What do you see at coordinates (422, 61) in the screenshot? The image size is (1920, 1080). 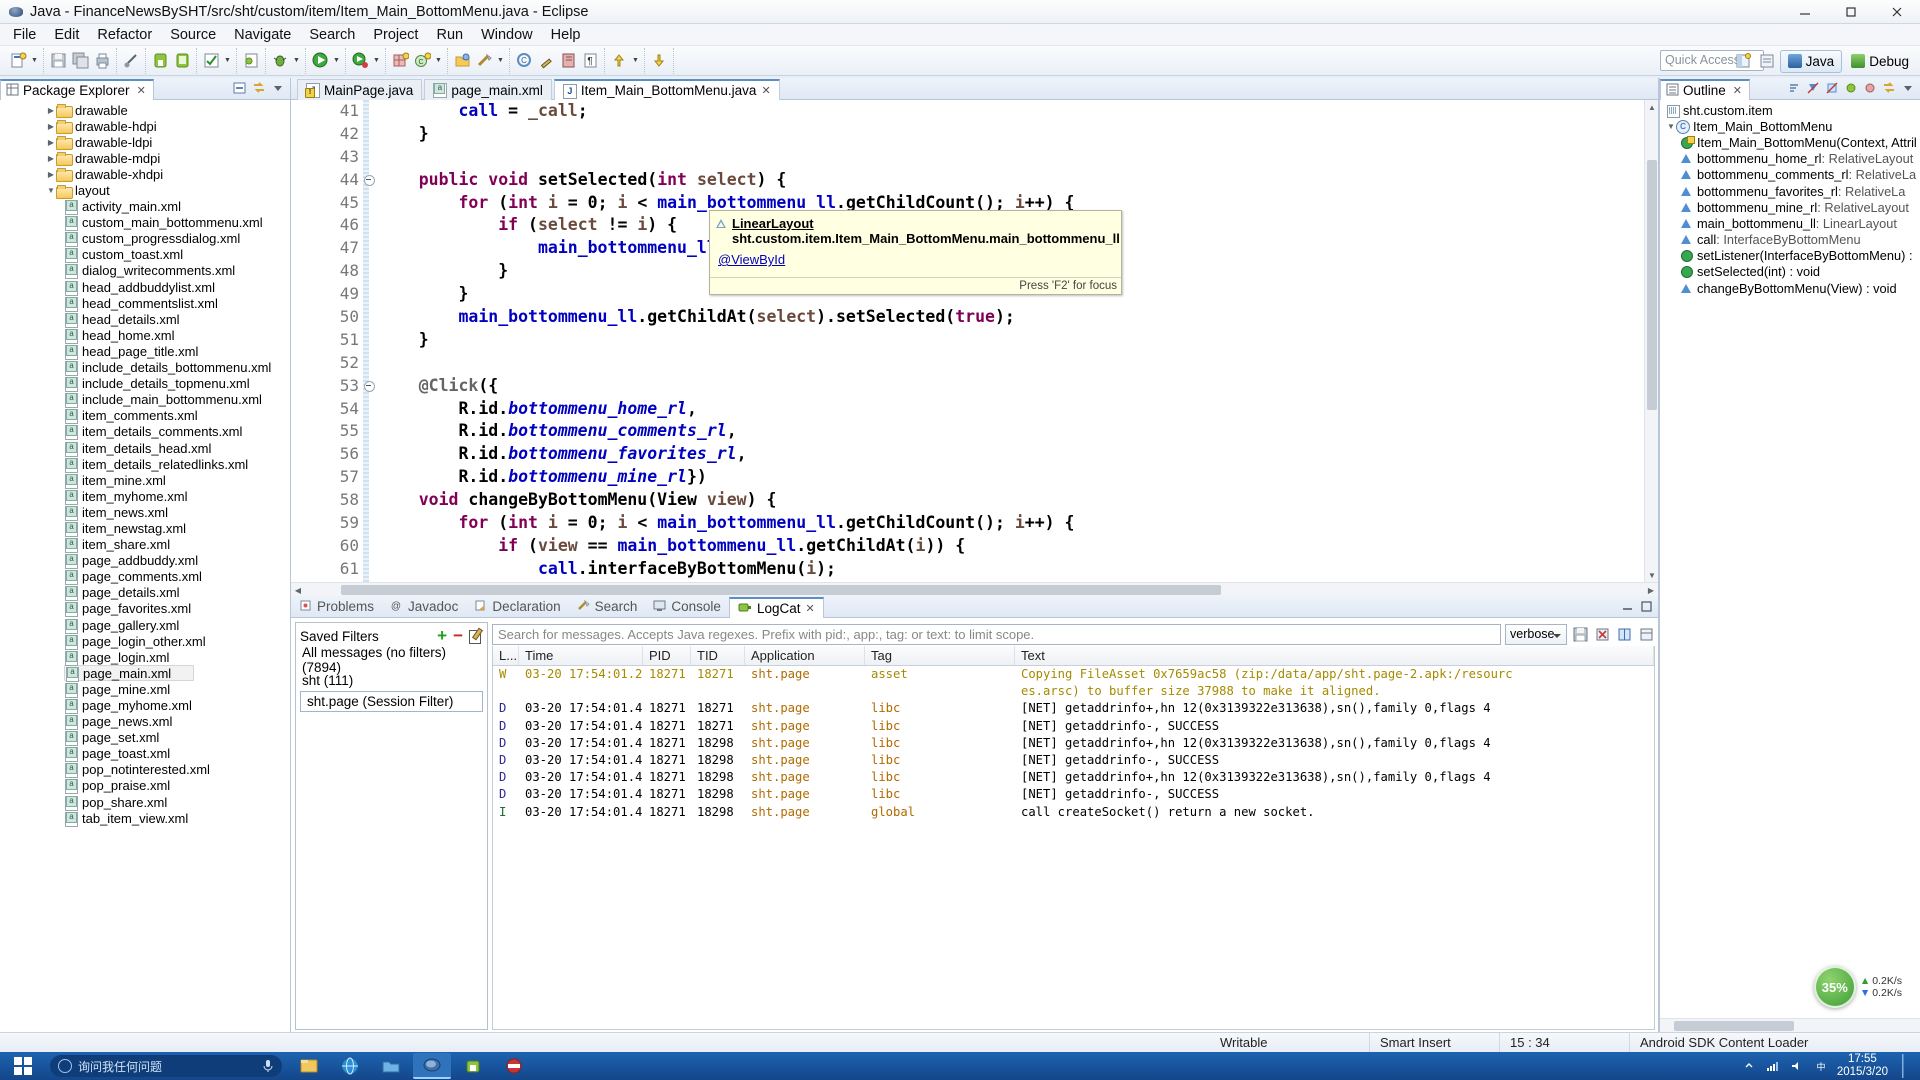 I see `new-class-icon: C` at bounding box center [422, 61].